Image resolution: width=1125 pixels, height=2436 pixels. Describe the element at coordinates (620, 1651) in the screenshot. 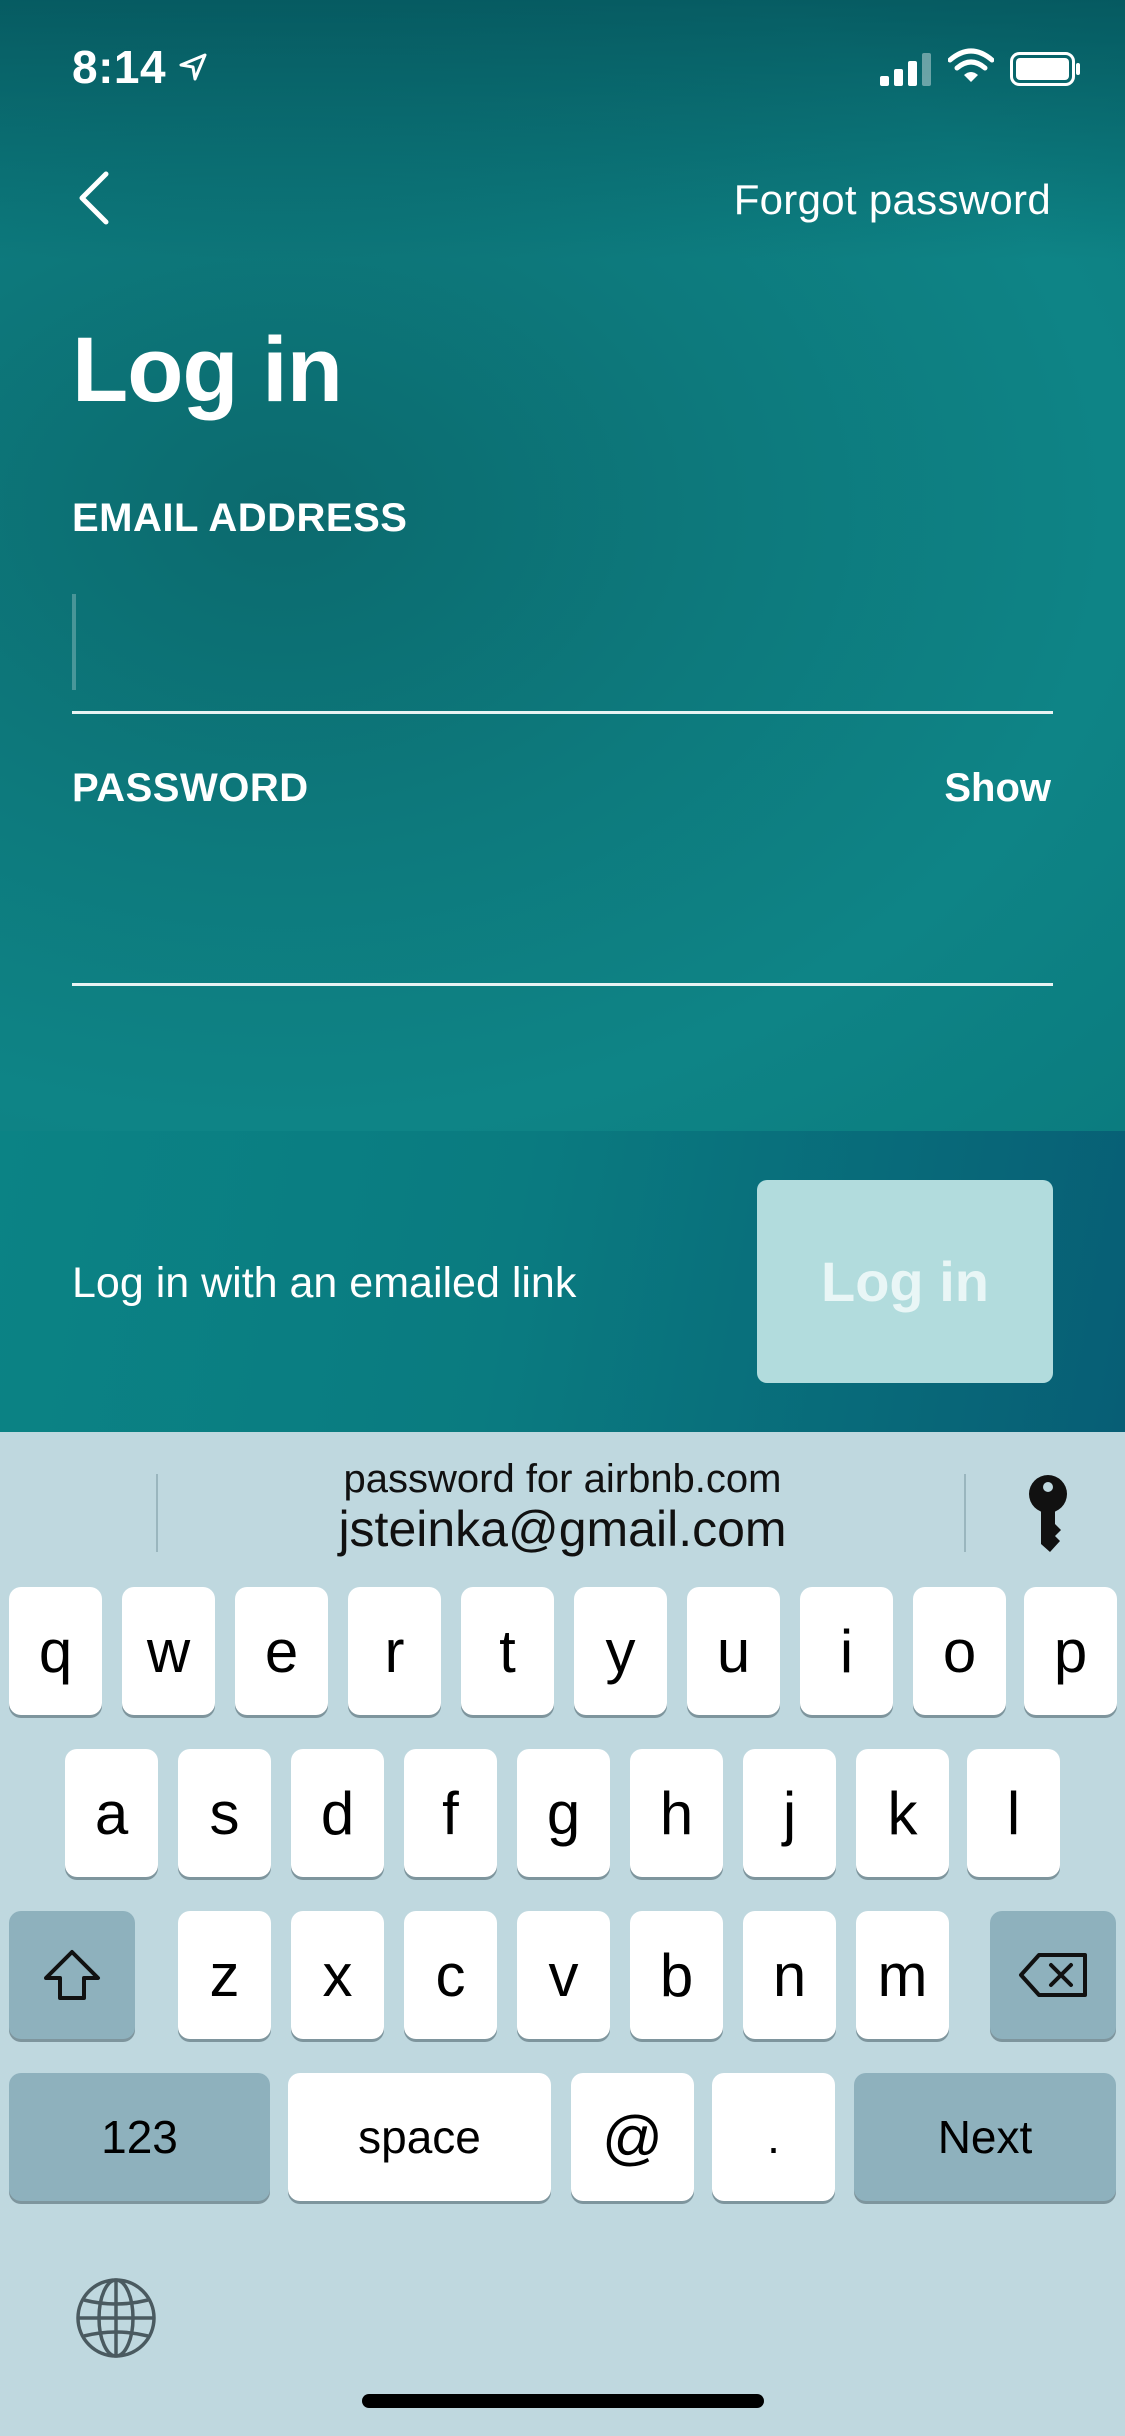

I see `key-y: y` at that location.